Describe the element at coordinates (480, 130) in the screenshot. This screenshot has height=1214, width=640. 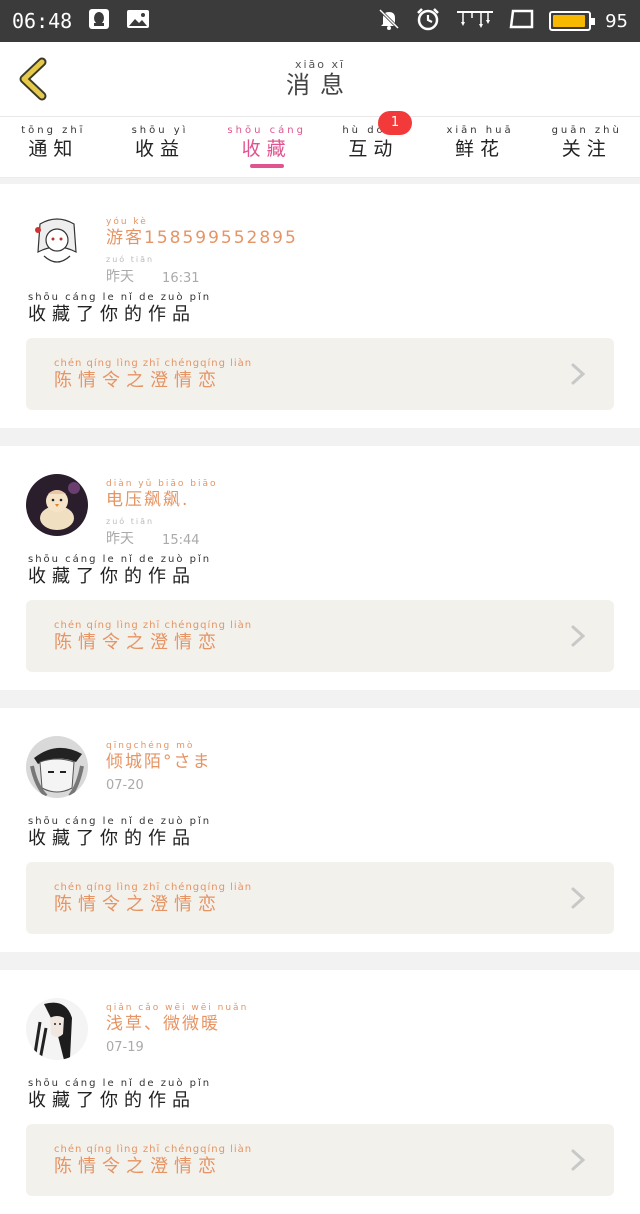
I see `tab-pinyin: xiān huā` at that location.